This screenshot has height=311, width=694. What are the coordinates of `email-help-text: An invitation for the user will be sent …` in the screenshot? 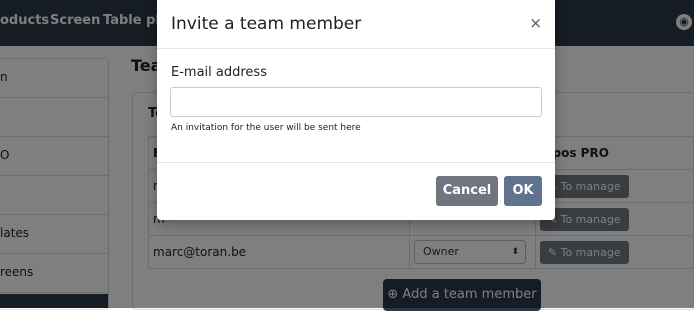 It's located at (266, 128).